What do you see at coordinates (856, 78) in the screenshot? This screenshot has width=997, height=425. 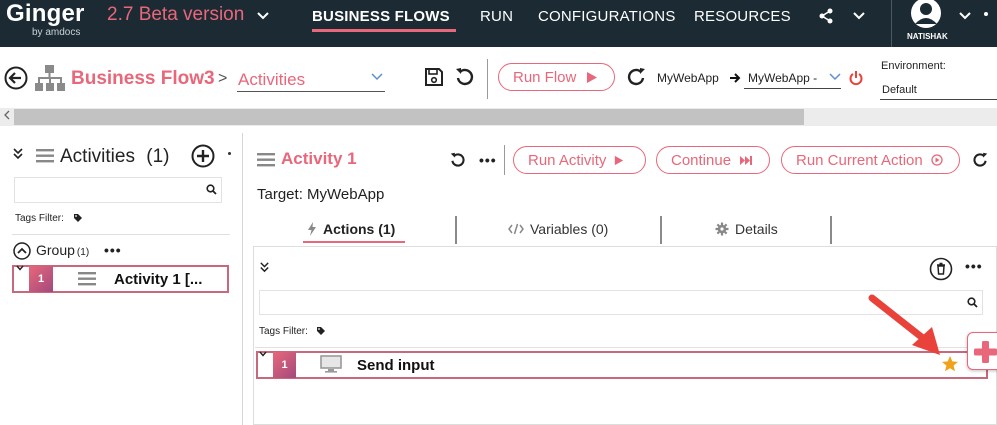 I see `power-icon` at bounding box center [856, 78].